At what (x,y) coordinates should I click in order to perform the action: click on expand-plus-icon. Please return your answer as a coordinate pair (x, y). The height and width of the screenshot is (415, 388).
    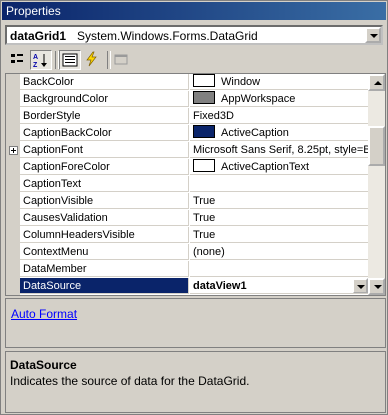
    Looking at the image, I should click on (13, 150).